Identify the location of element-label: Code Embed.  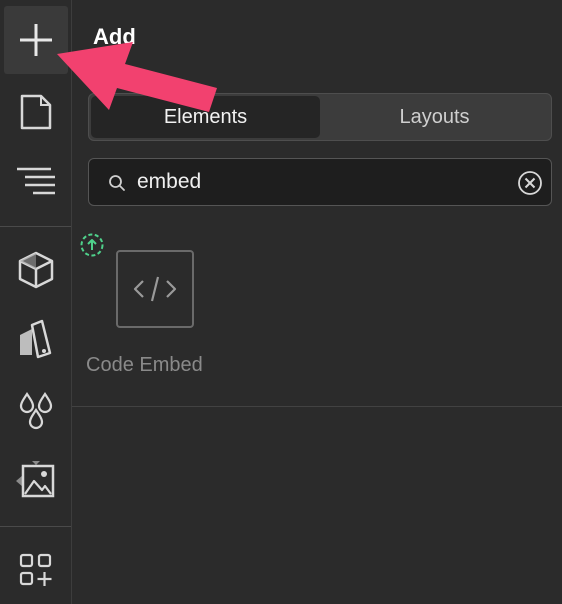
(144, 365).